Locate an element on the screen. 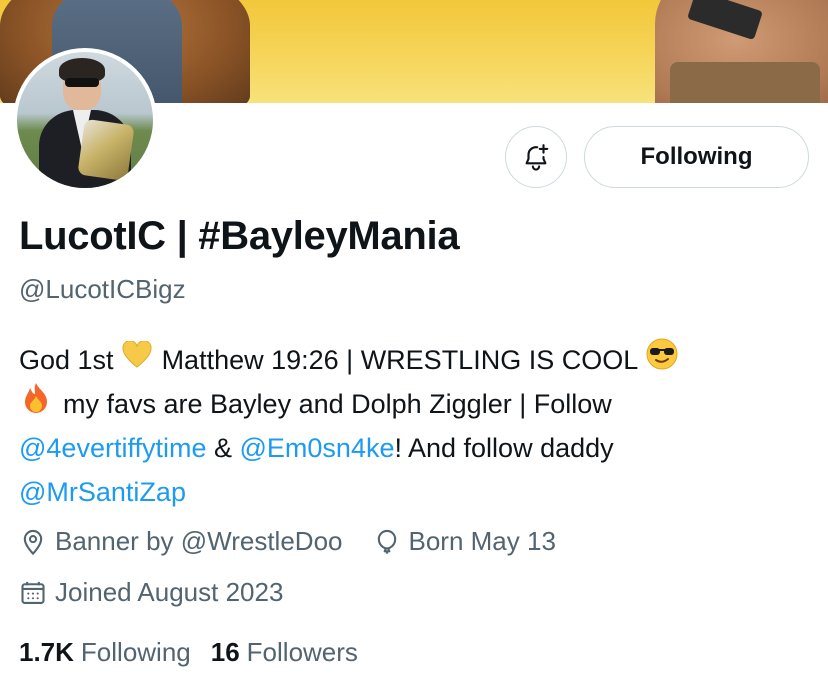 The width and height of the screenshot is (828, 685). profile-meta-row: Banner by @WrestleDoo Born May 13 is located at coordinates (287, 541).